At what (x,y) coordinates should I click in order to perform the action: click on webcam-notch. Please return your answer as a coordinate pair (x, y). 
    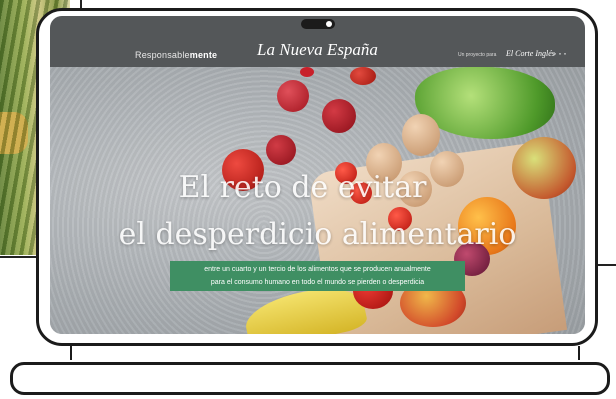
    Looking at the image, I should click on (318, 24).